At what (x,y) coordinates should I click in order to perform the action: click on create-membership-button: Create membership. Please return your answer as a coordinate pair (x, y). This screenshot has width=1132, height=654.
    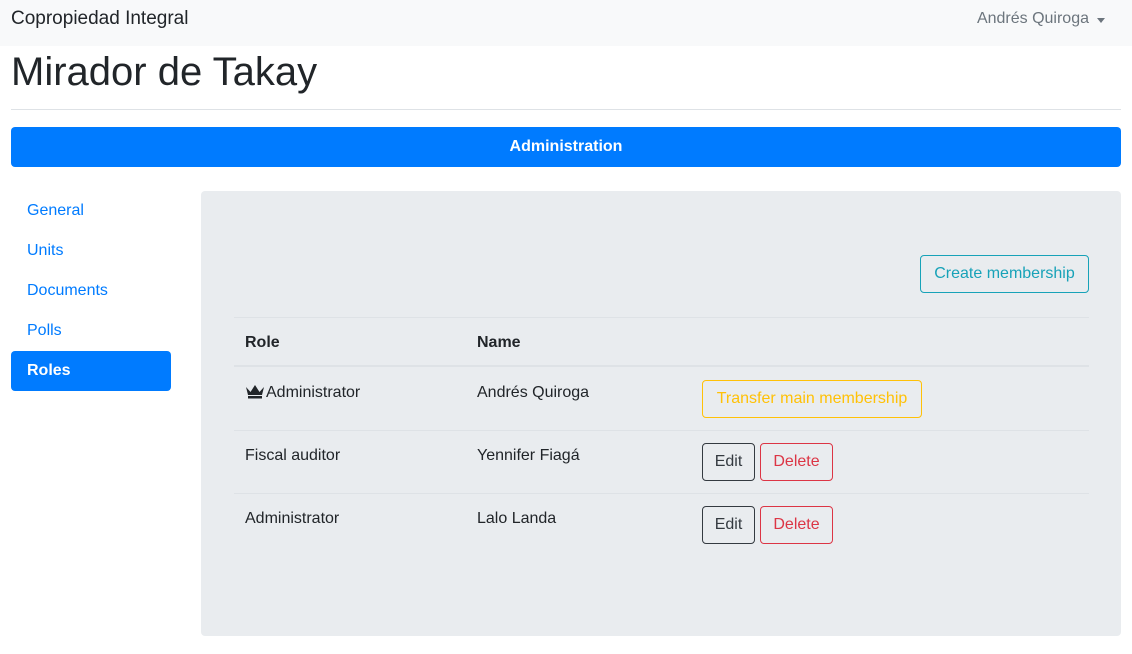
    Looking at the image, I should click on (1004, 274).